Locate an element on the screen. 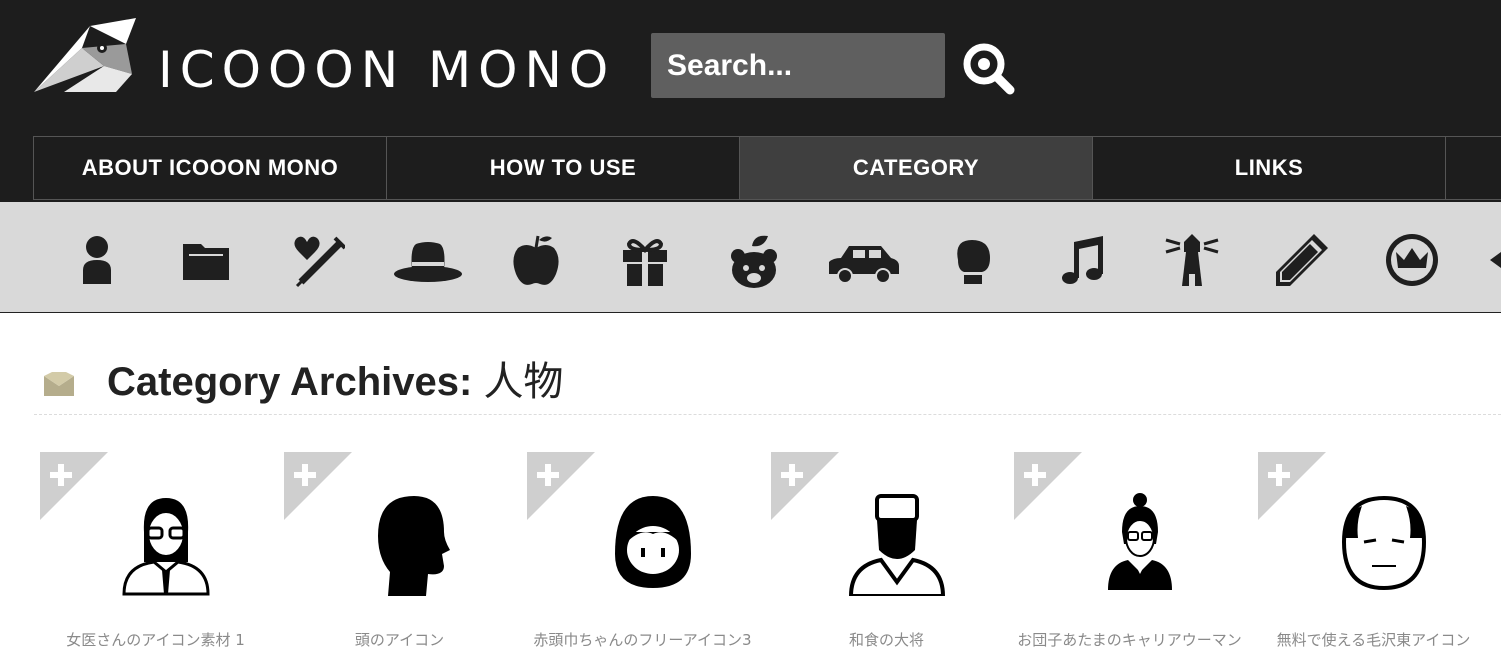 The height and width of the screenshot is (664, 1501). icon-label: 和食の大将 is located at coordinates (886, 640).